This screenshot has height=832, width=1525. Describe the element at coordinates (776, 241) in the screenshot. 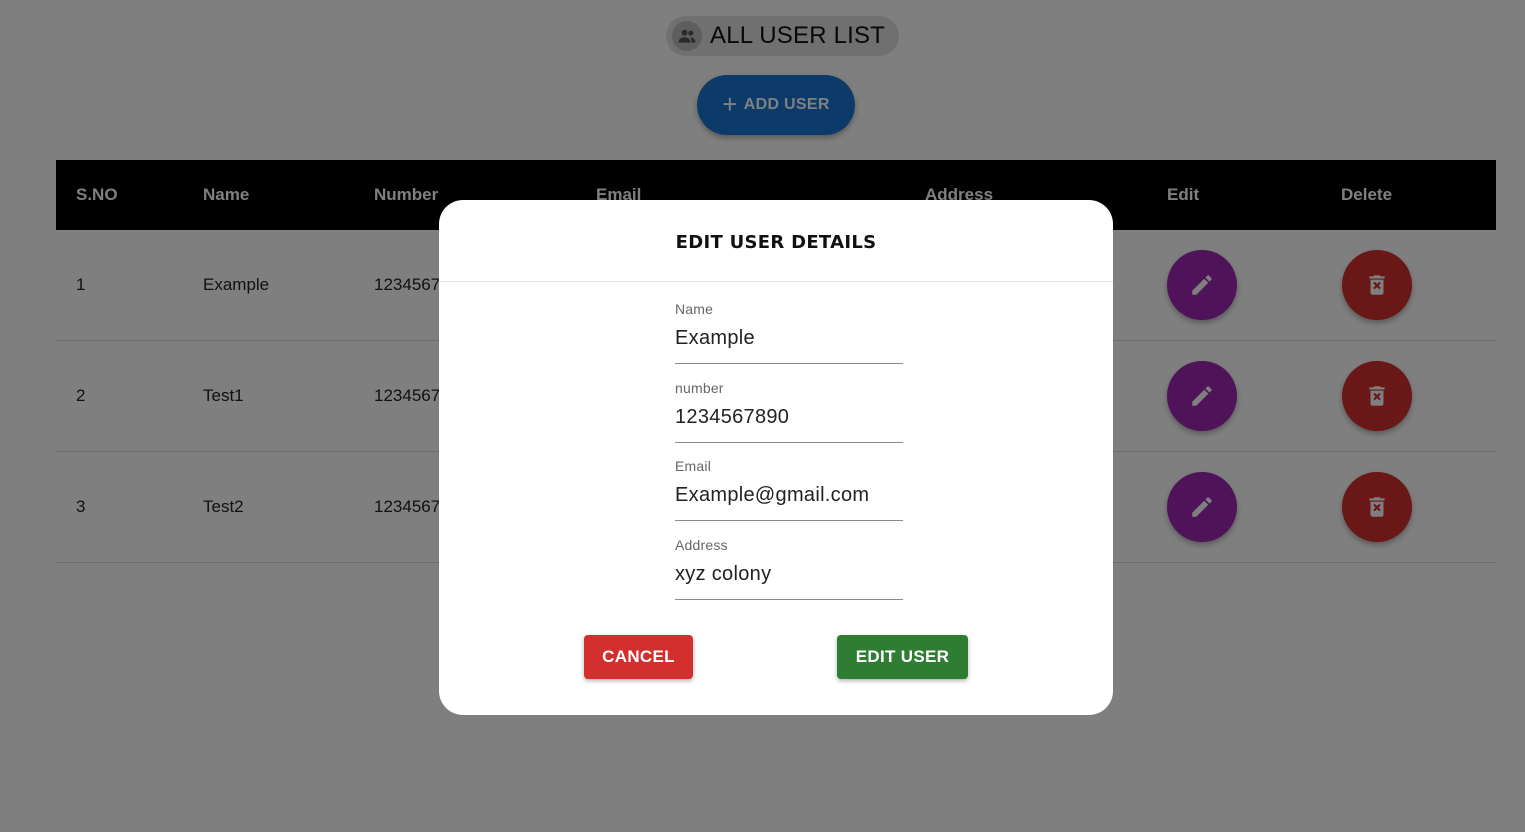

I see `dialog-title: EDIT USER DETAILS` at that location.